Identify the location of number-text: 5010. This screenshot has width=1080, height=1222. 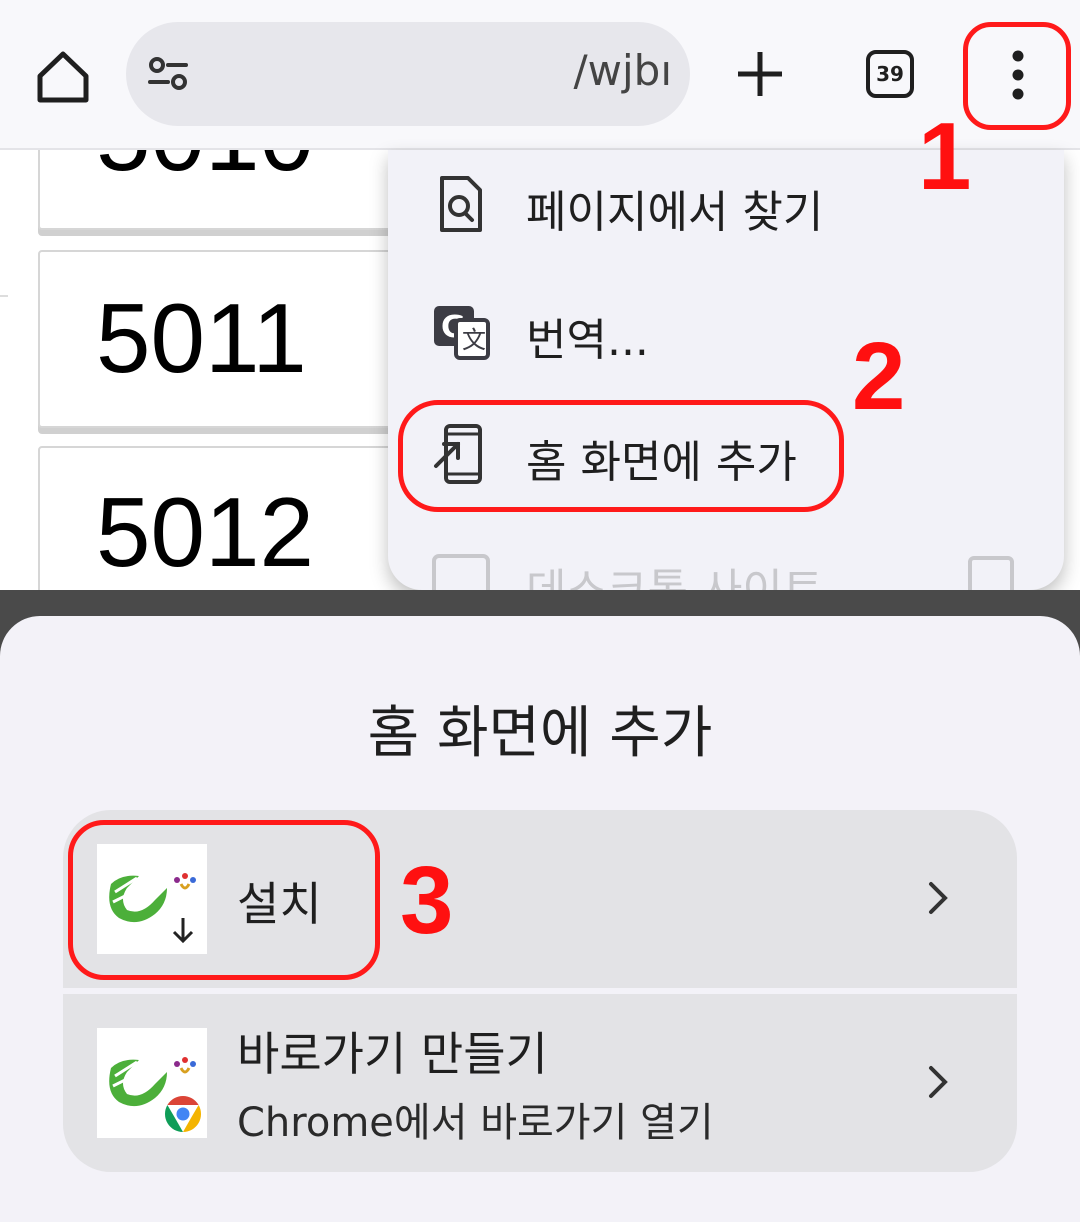
(205, 171).